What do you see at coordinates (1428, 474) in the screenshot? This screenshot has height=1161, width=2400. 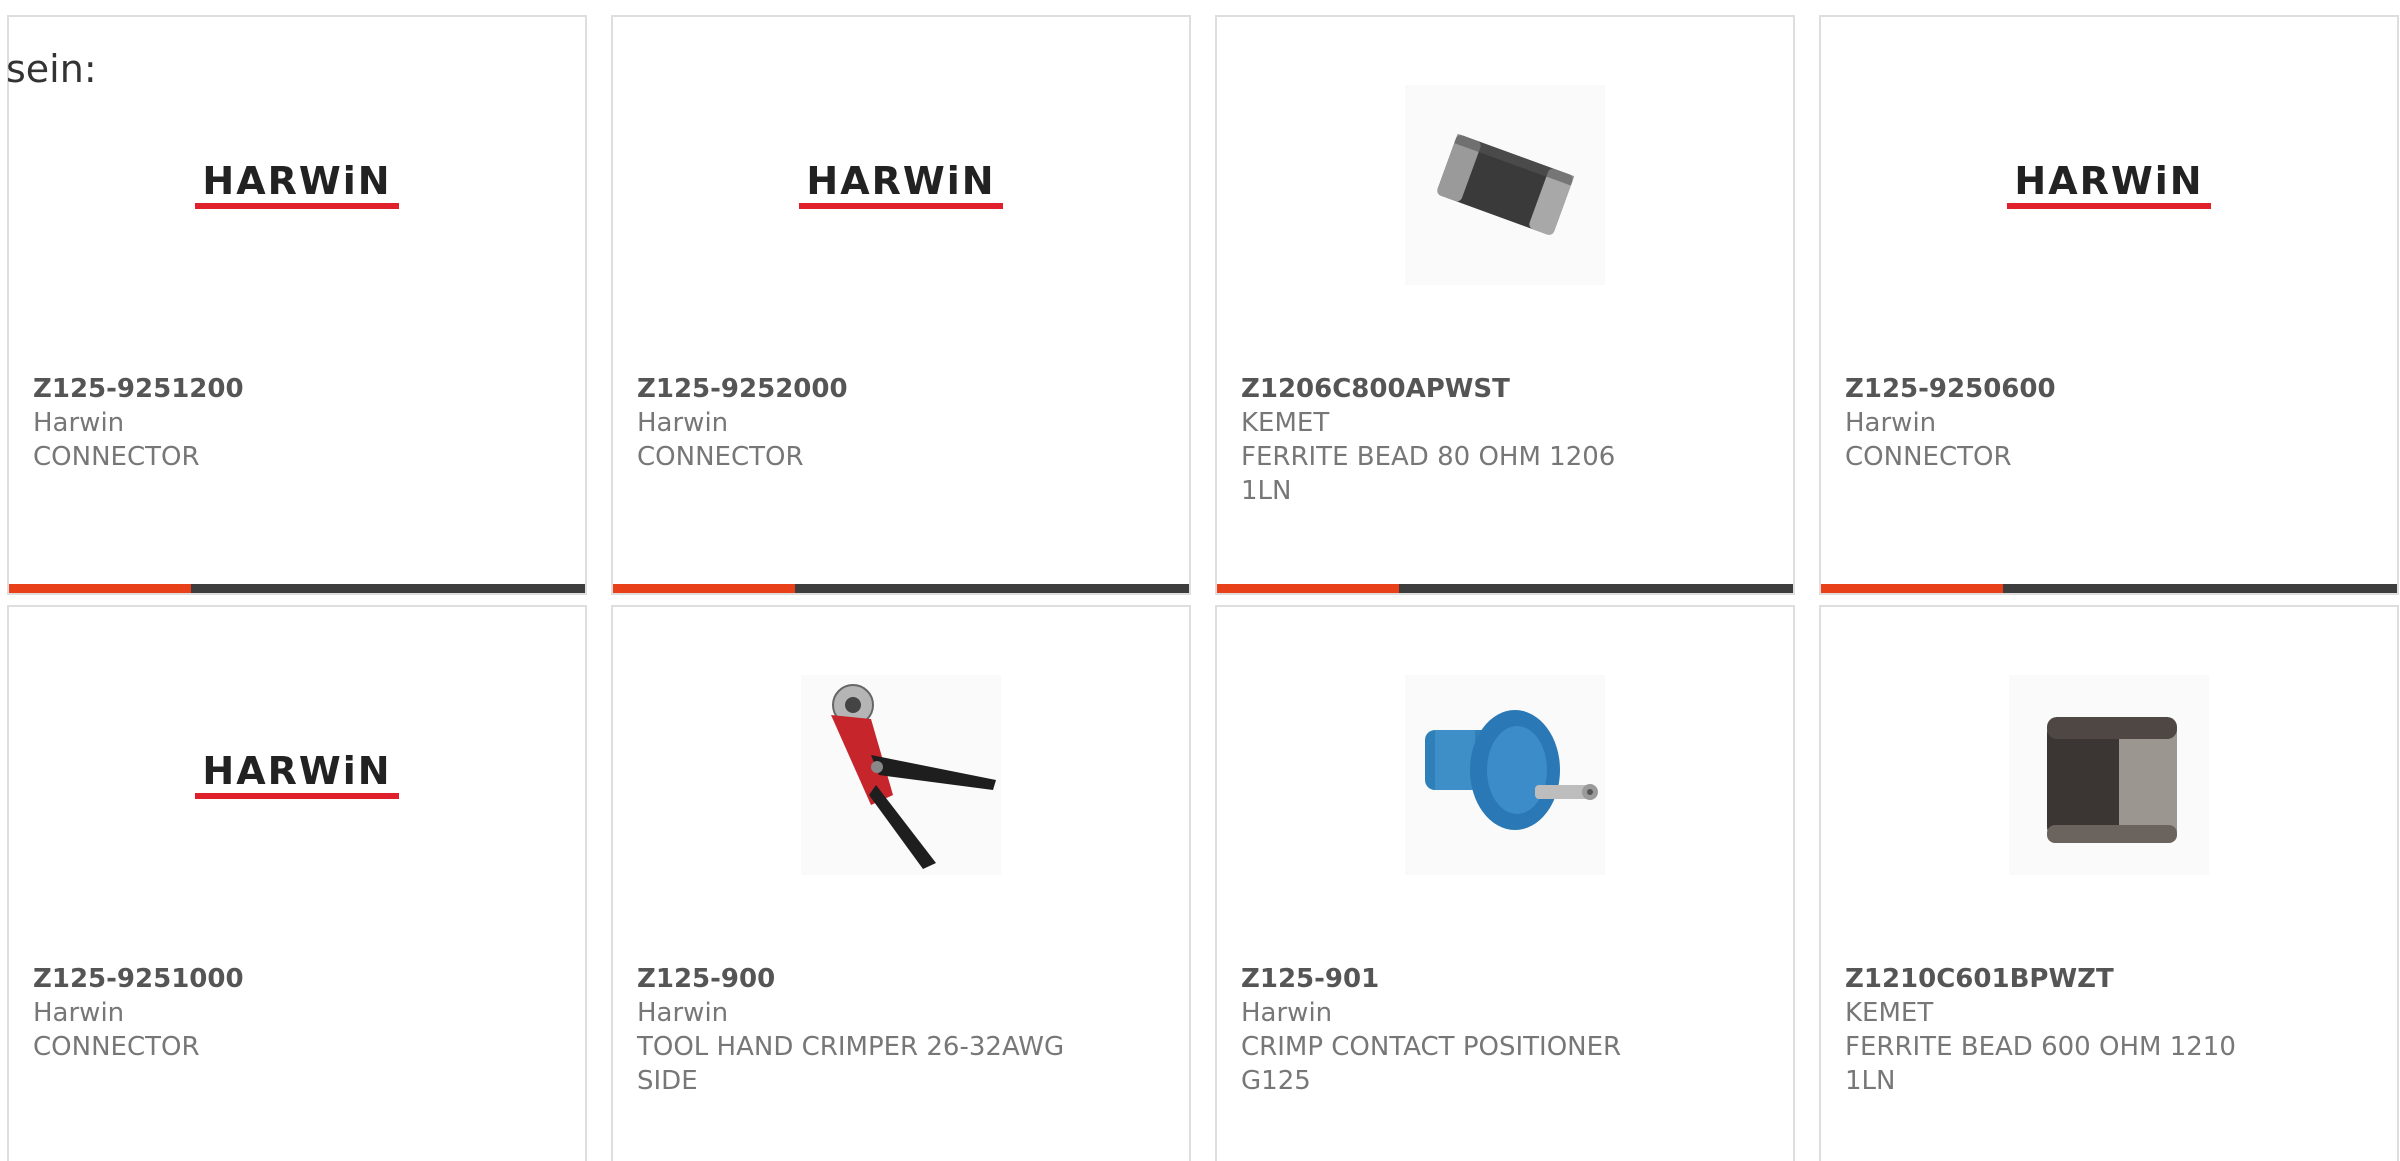 I see `description: FERRITE BEAD 80 OHM 1206 1LN` at bounding box center [1428, 474].